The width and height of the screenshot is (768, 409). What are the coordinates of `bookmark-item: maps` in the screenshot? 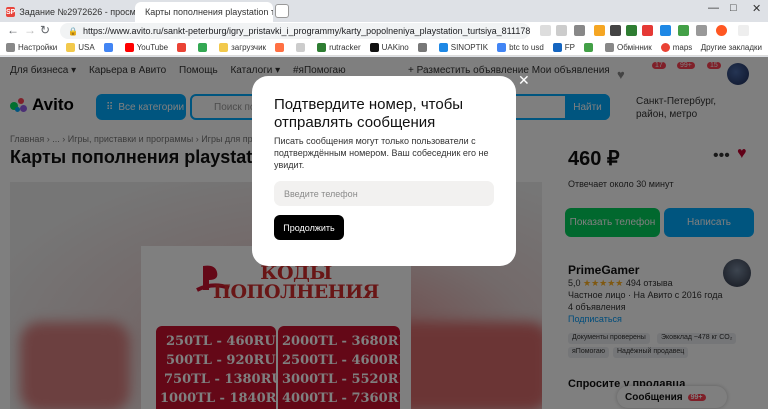 It's located at (676, 47).